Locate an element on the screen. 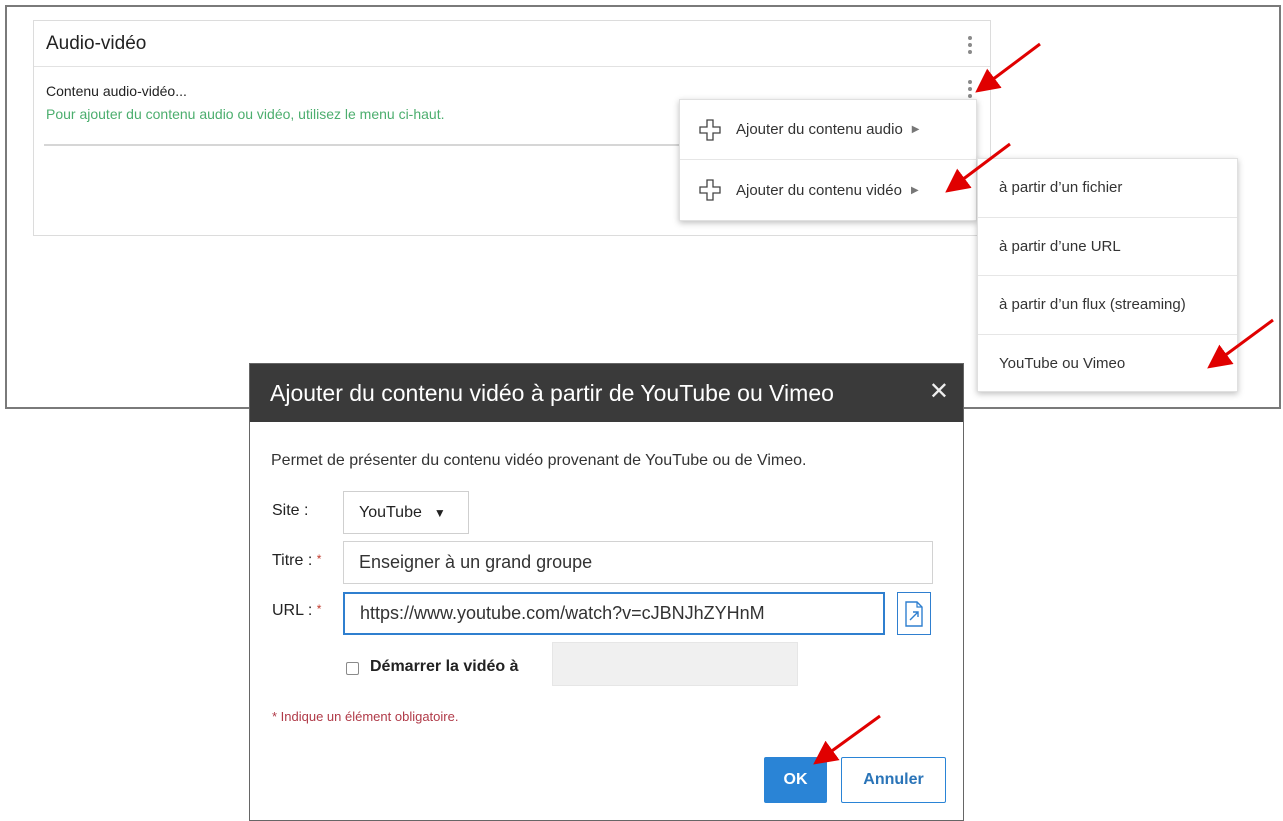  menu-item-add-audio: Ajouter du contenu audio ▶ is located at coordinates (828, 130).